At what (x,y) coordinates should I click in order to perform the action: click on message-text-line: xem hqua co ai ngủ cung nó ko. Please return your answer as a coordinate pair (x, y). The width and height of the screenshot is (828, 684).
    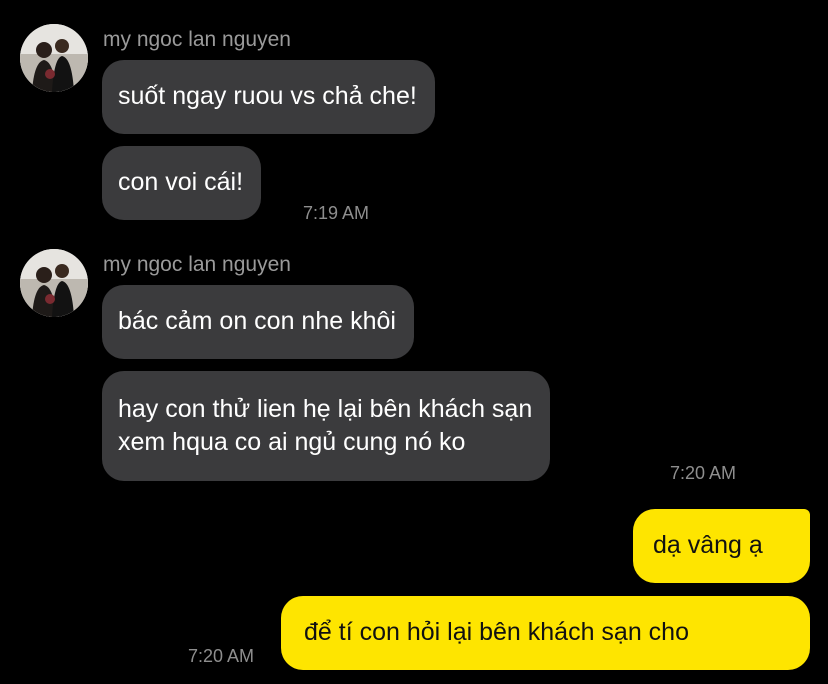
    Looking at the image, I should click on (292, 442).